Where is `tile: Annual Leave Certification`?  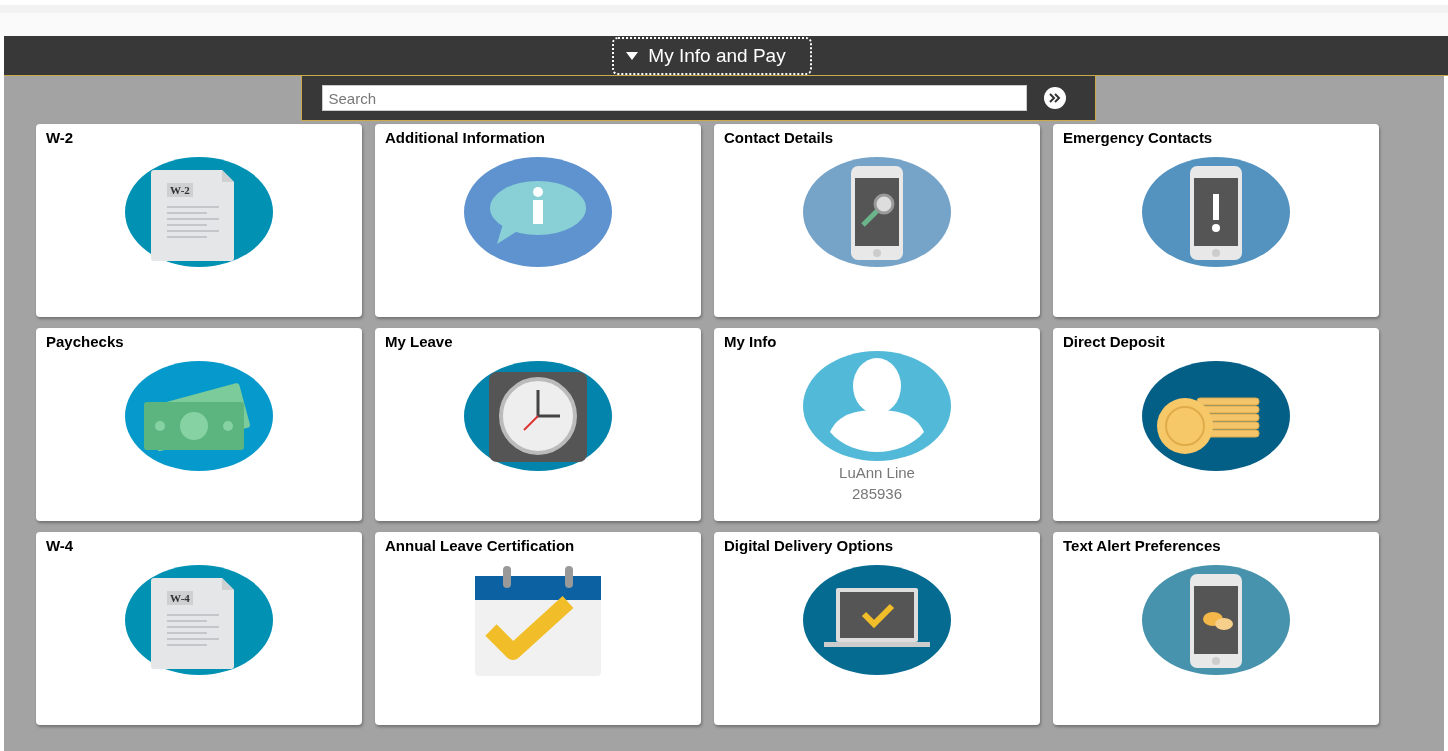
tile: Annual Leave Certification is located at coordinates (538, 628).